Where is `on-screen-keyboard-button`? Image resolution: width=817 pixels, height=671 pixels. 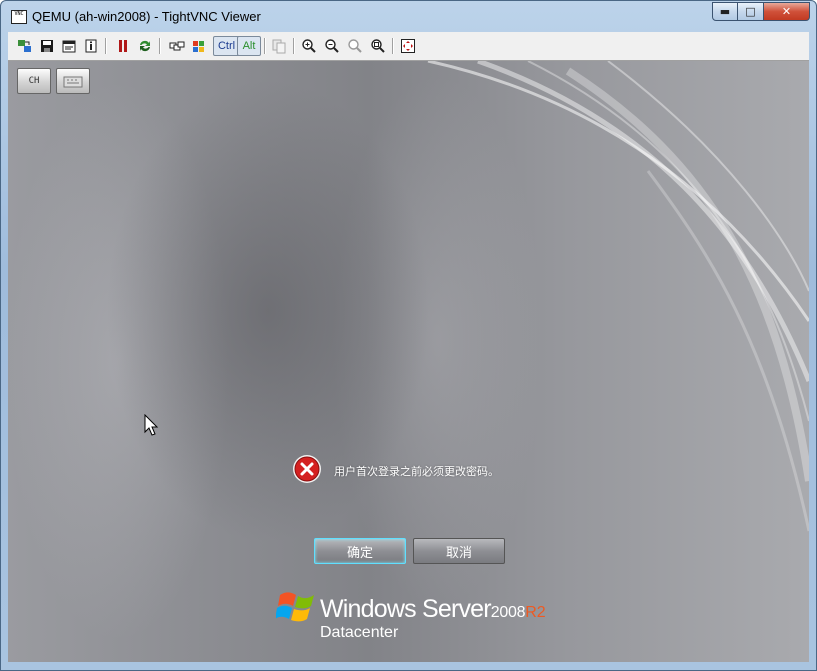
on-screen-keyboard-button is located at coordinates (73, 81).